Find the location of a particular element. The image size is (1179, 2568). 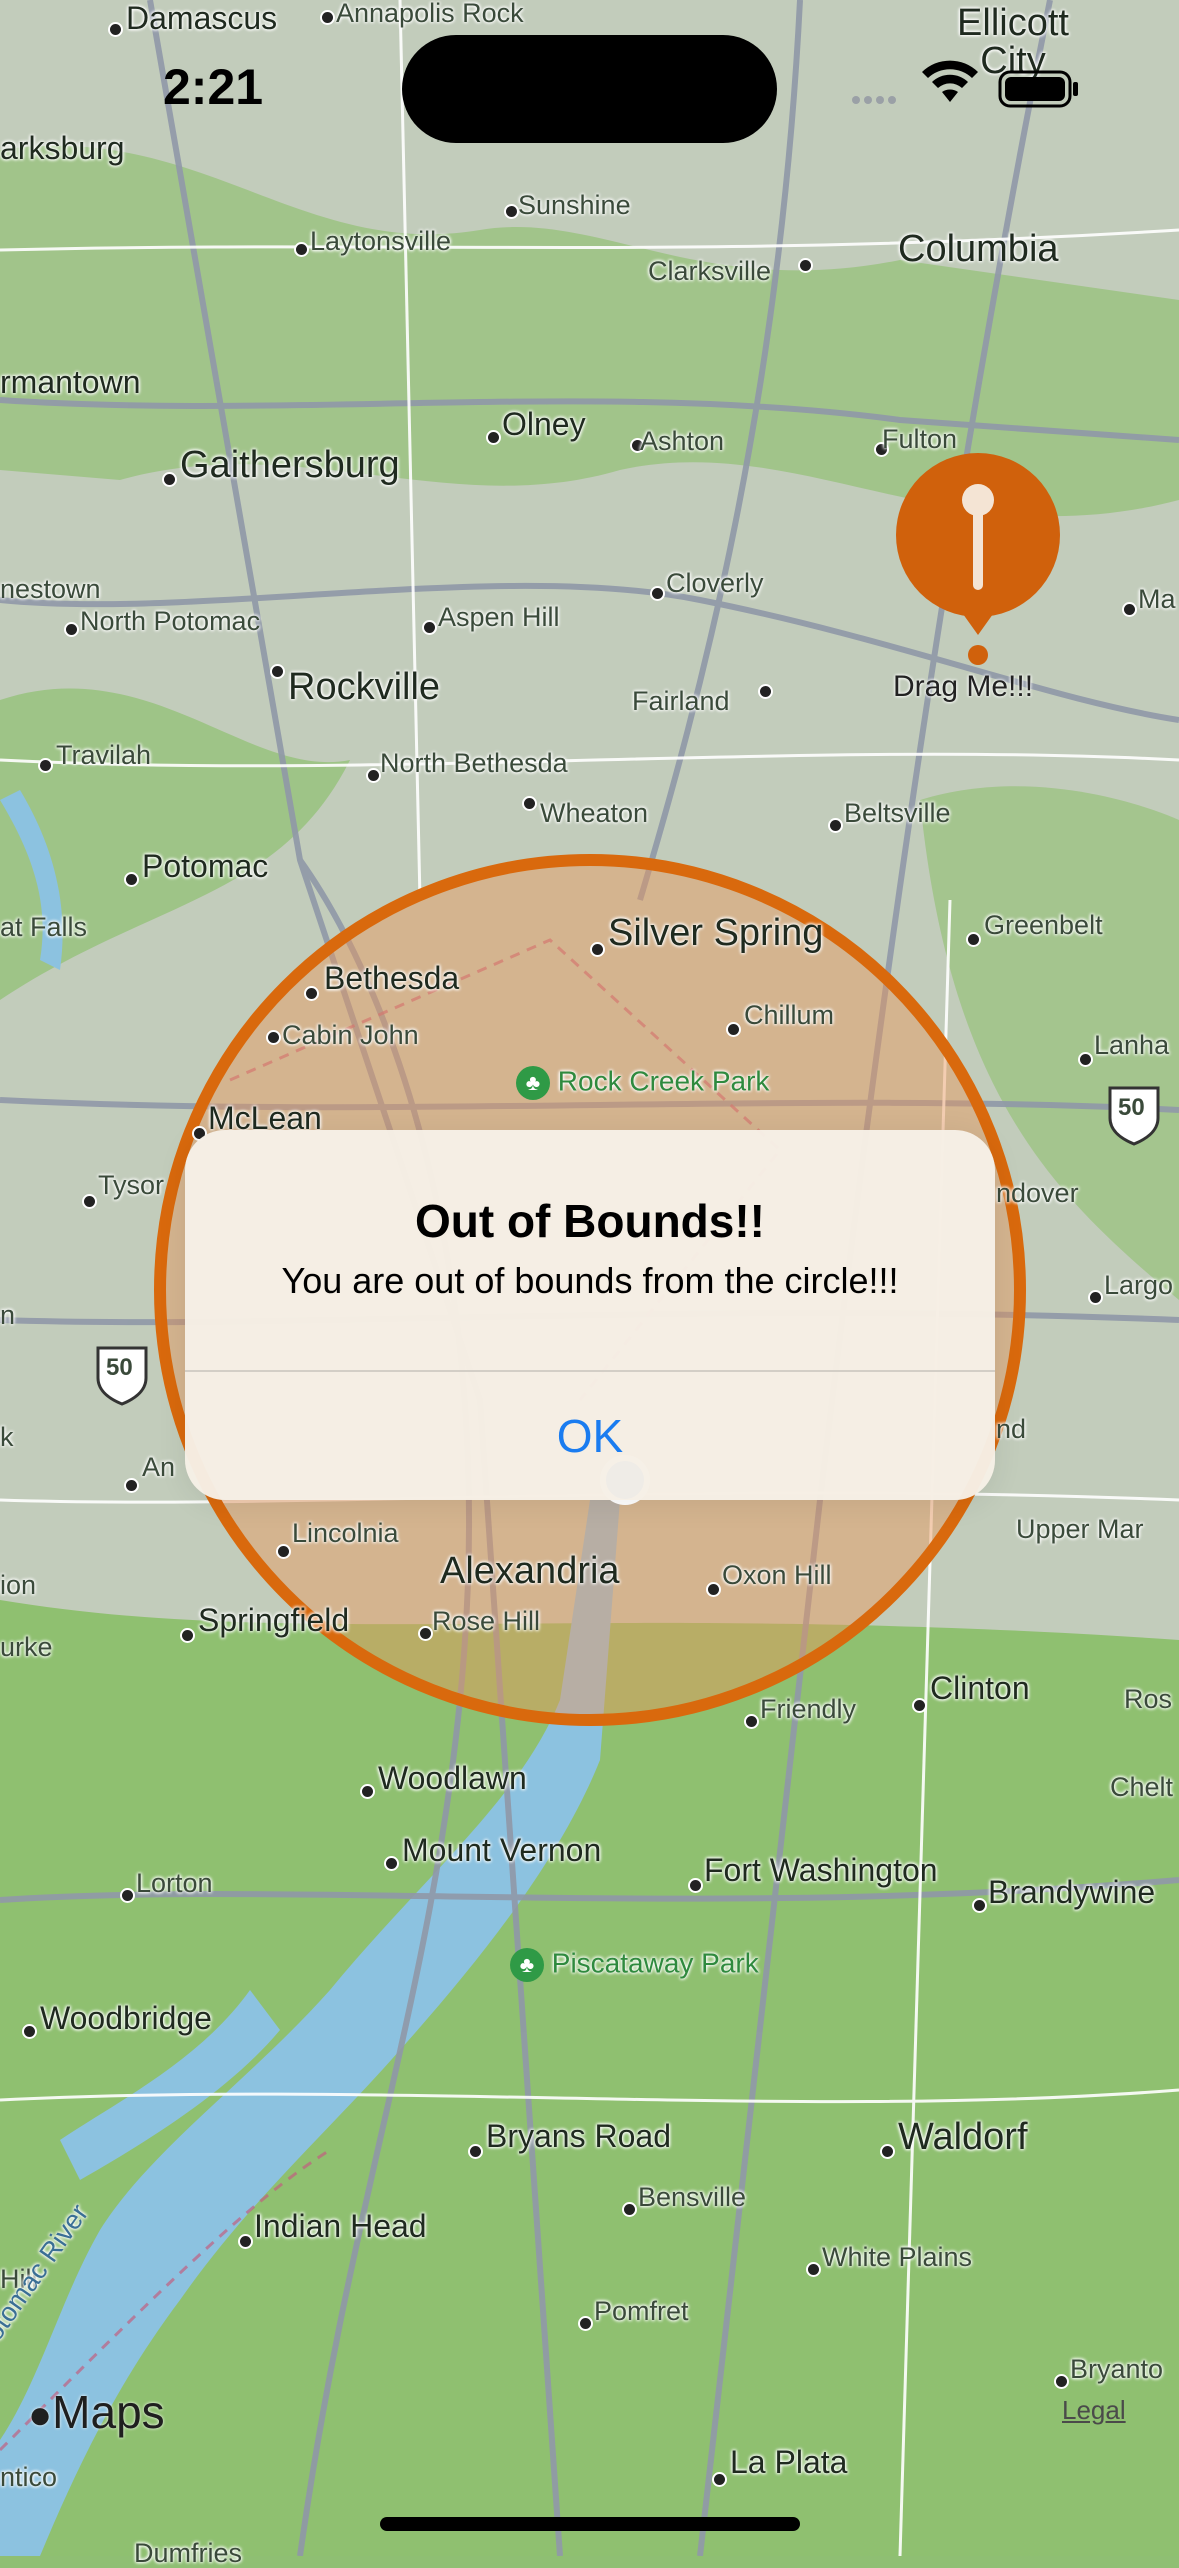

place-label: Pomfret is located at coordinates (641, 2311).